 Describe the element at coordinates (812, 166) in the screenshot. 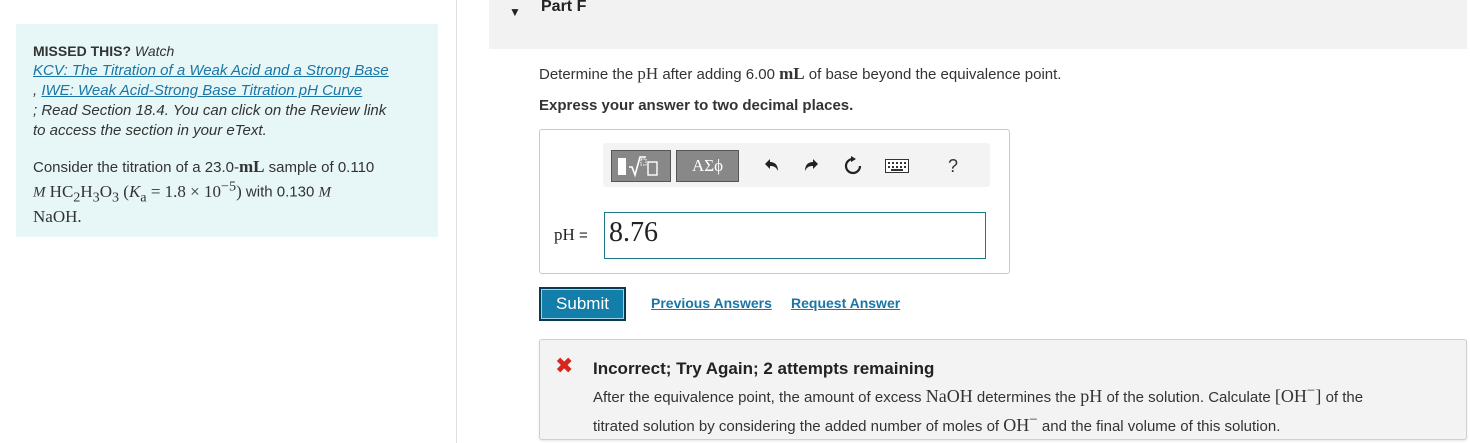

I see `redo-icon` at that location.